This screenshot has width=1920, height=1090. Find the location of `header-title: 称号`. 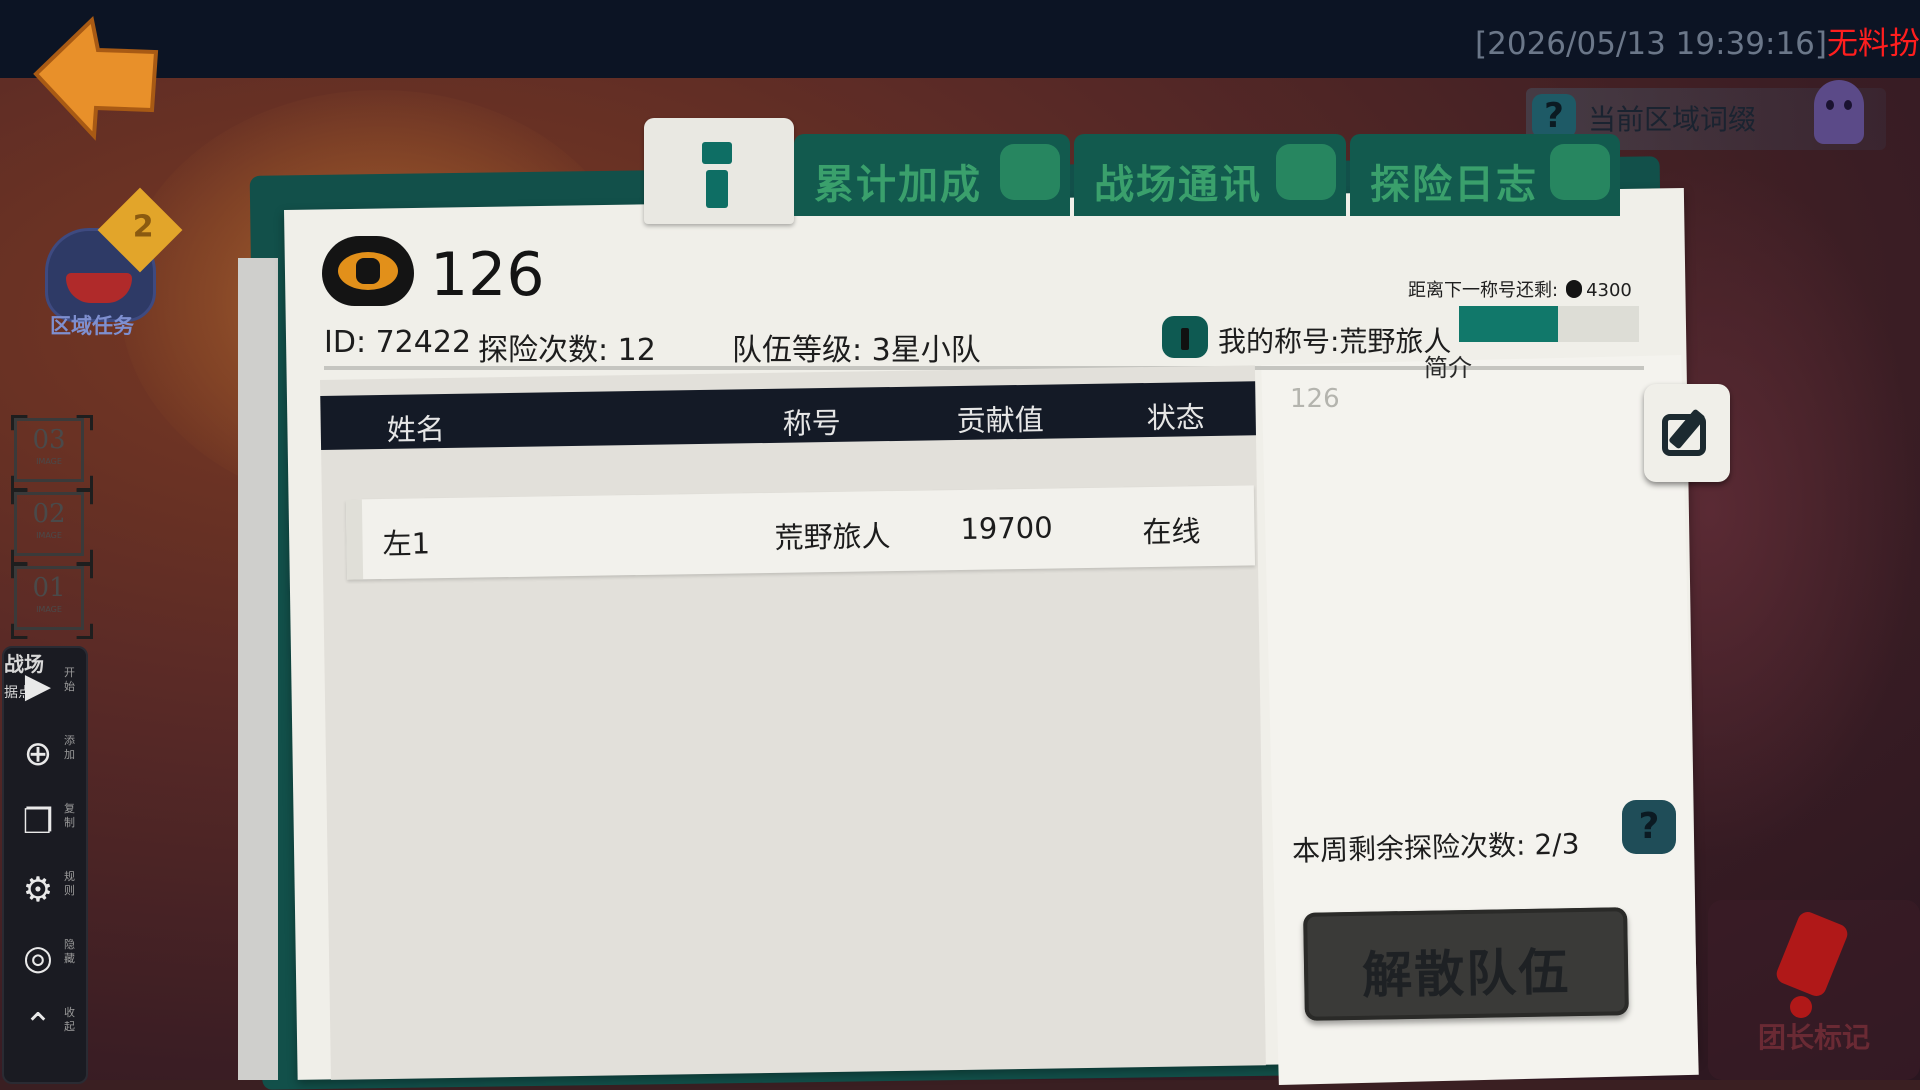

header-title: 称号 is located at coordinates (812, 423).